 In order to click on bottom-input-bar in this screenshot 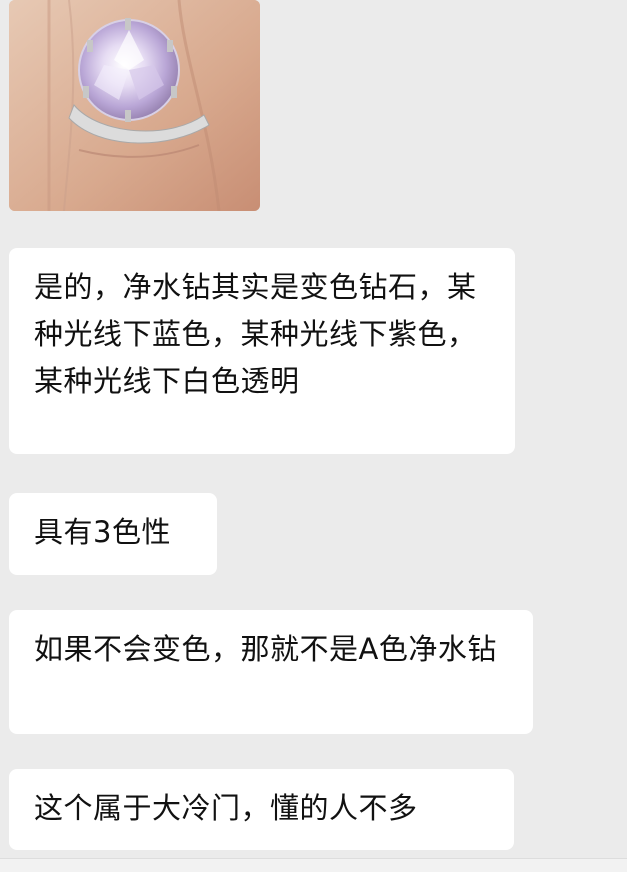, I will do `click(313, 865)`.